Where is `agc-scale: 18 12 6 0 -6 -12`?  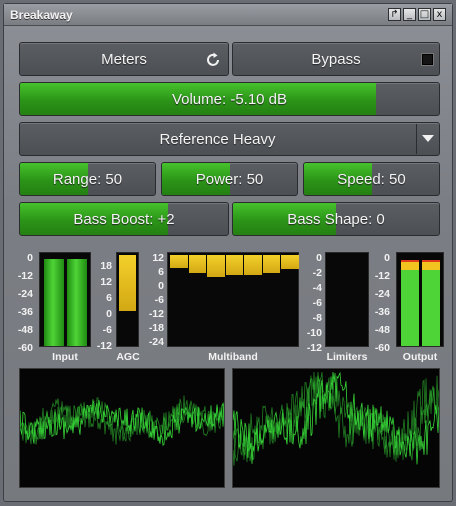 agc-scale: 18 12 6 0 -6 -12 is located at coordinates (104, 306).